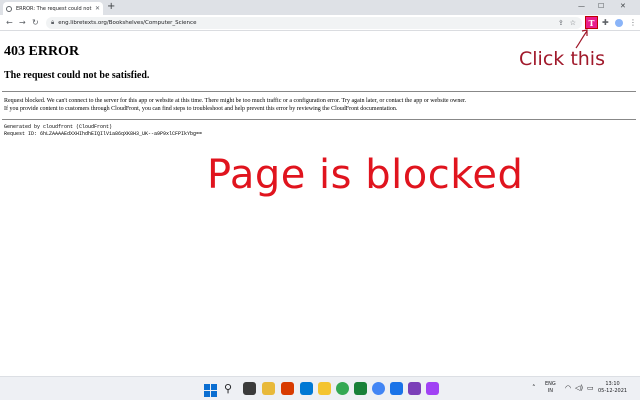  I want to click on language-bottom: IN, so click(550, 391).